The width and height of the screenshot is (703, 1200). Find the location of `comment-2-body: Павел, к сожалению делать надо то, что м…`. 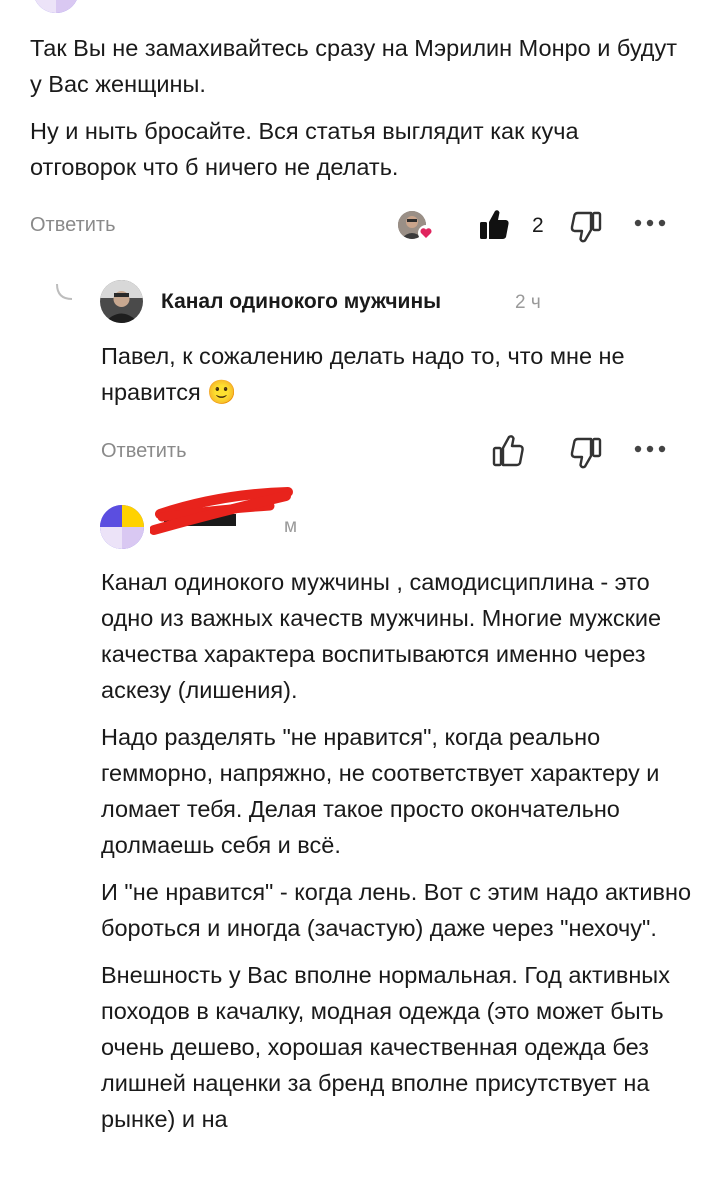

comment-2-body: Павел, к сожалению делать надо то, что м… is located at coordinates (391, 379).